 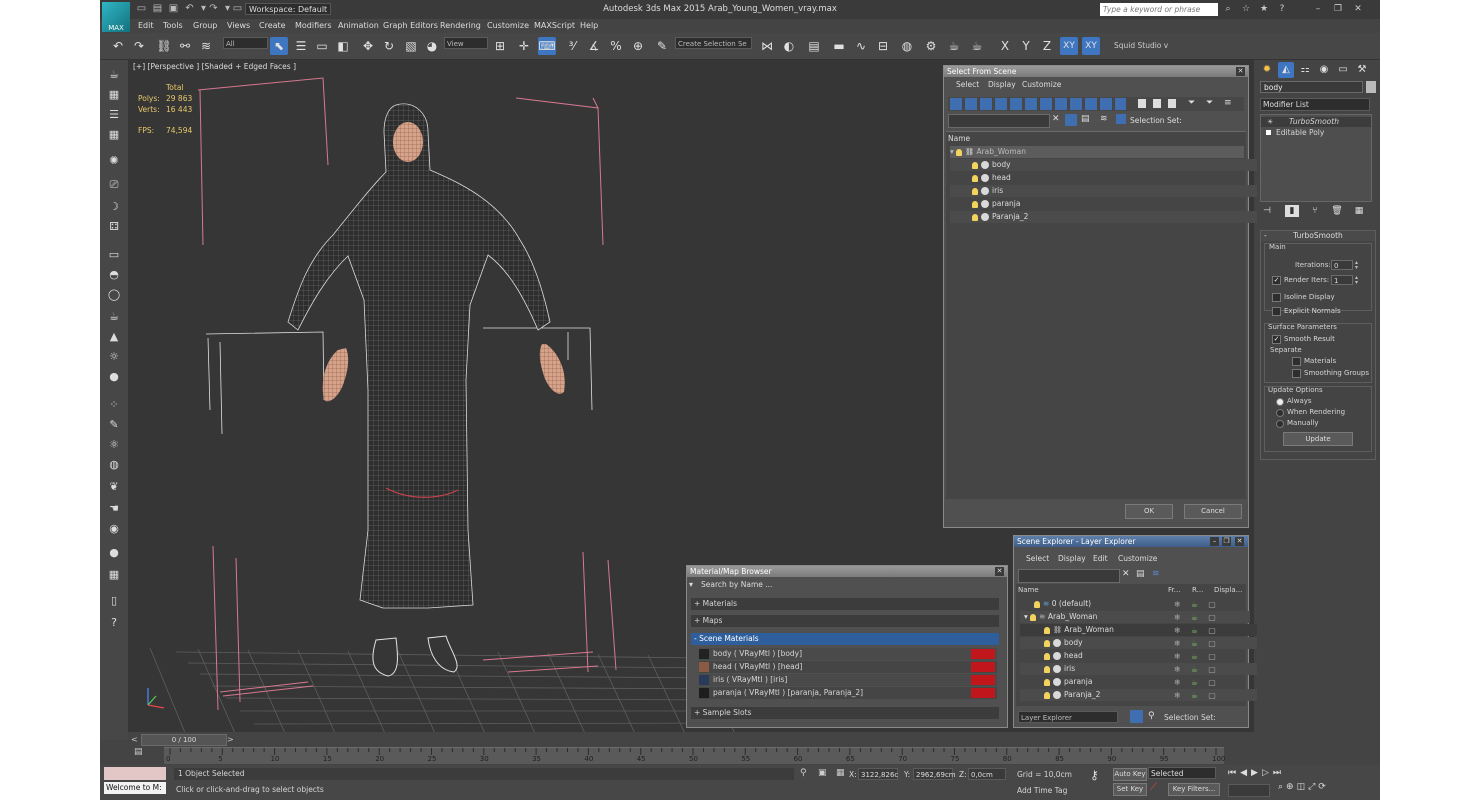 What do you see at coordinates (1142, 103) in the screenshot?
I see `filter-all-icon` at bounding box center [1142, 103].